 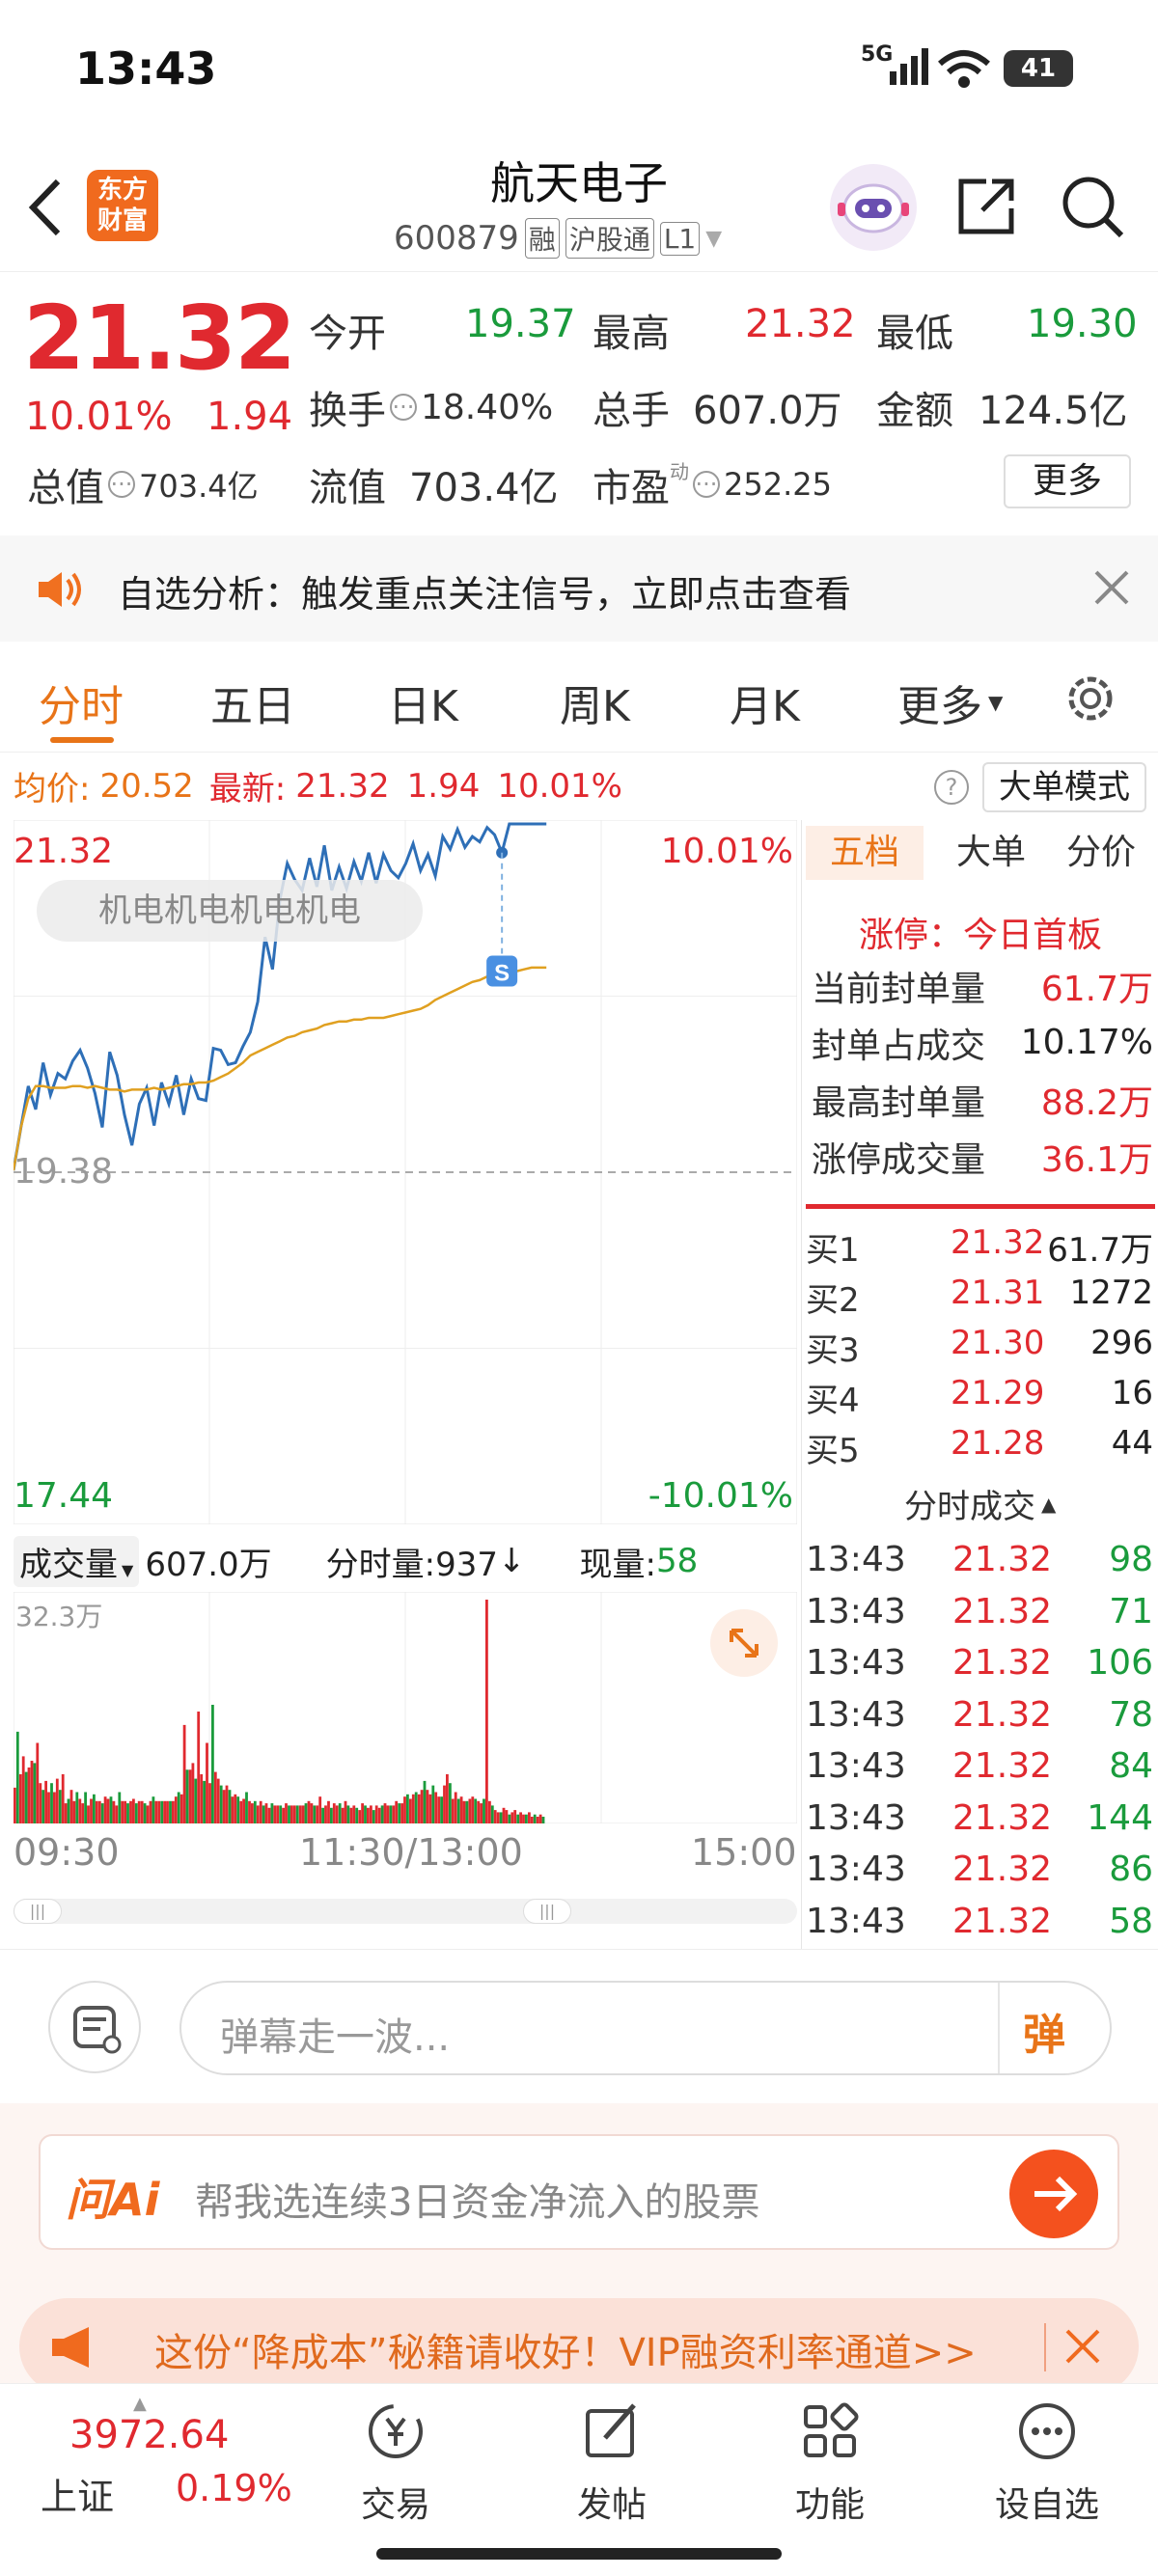 What do you see at coordinates (987, 206) in the screenshot?
I see `share-icon` at bounding box center [987, 206].